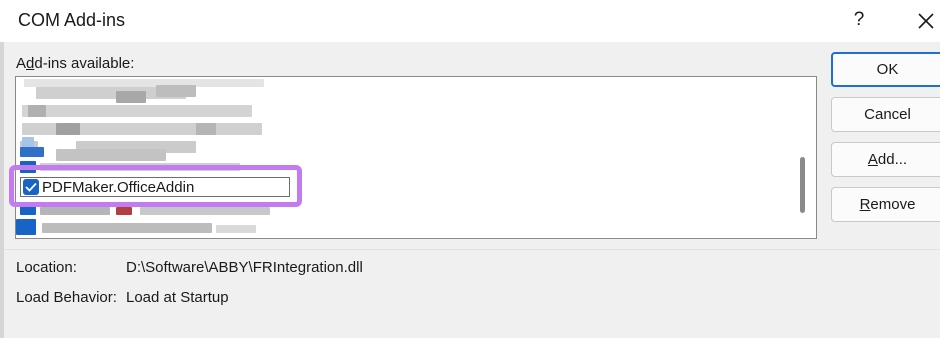  What do you see at coordinates (472, 249) in the screenshot?
I see `separator` at bounding box center [472, 249].